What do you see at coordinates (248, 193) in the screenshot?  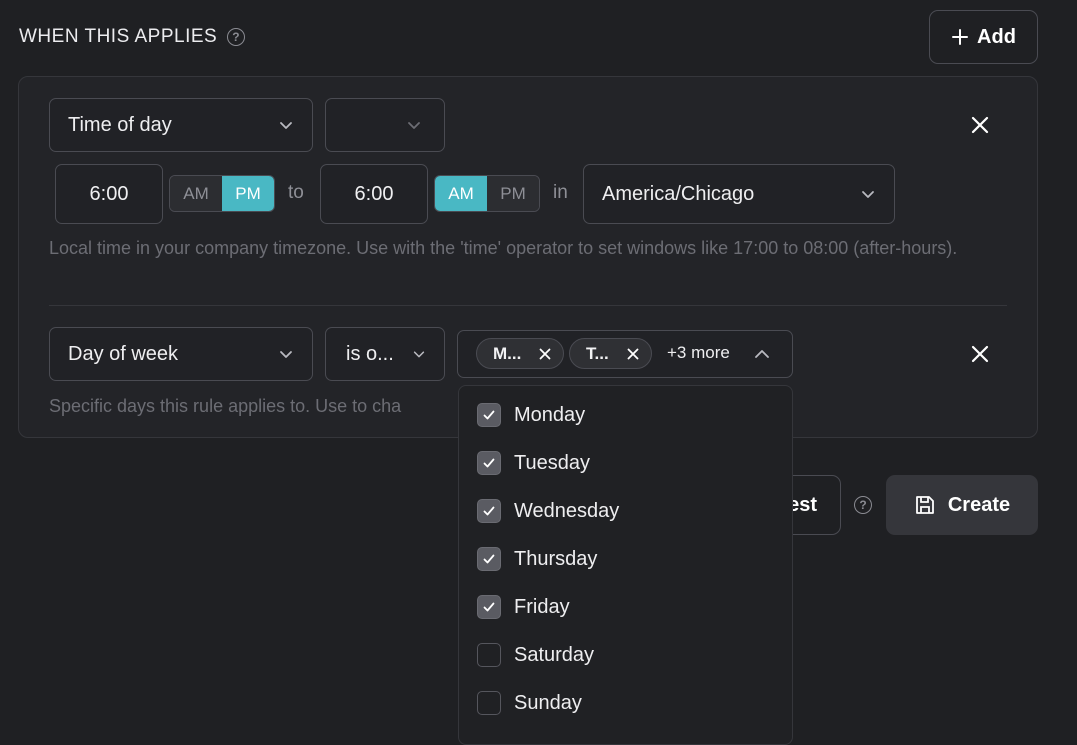 I see `start-pm-option: PM` at bounding box center [248, 193].